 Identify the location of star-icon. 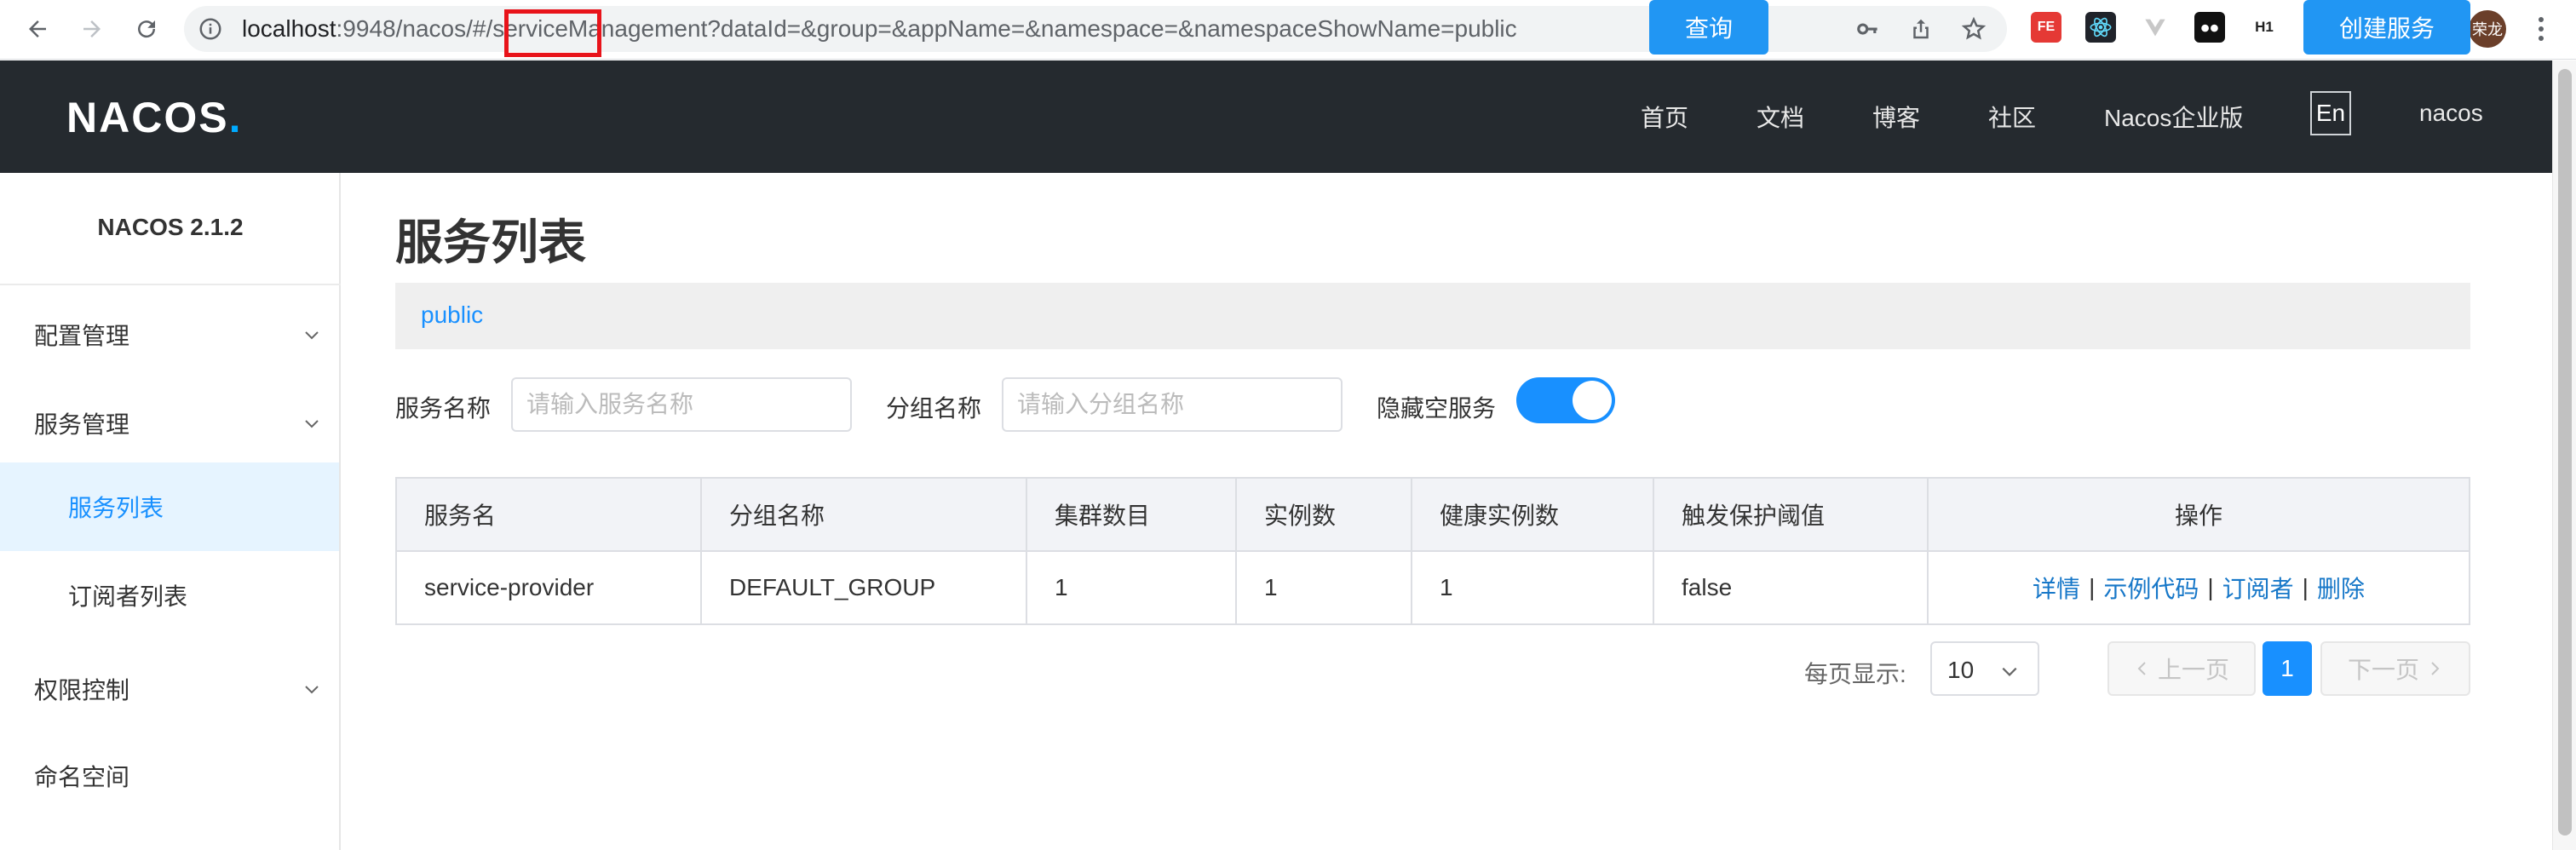
(1974, 29).